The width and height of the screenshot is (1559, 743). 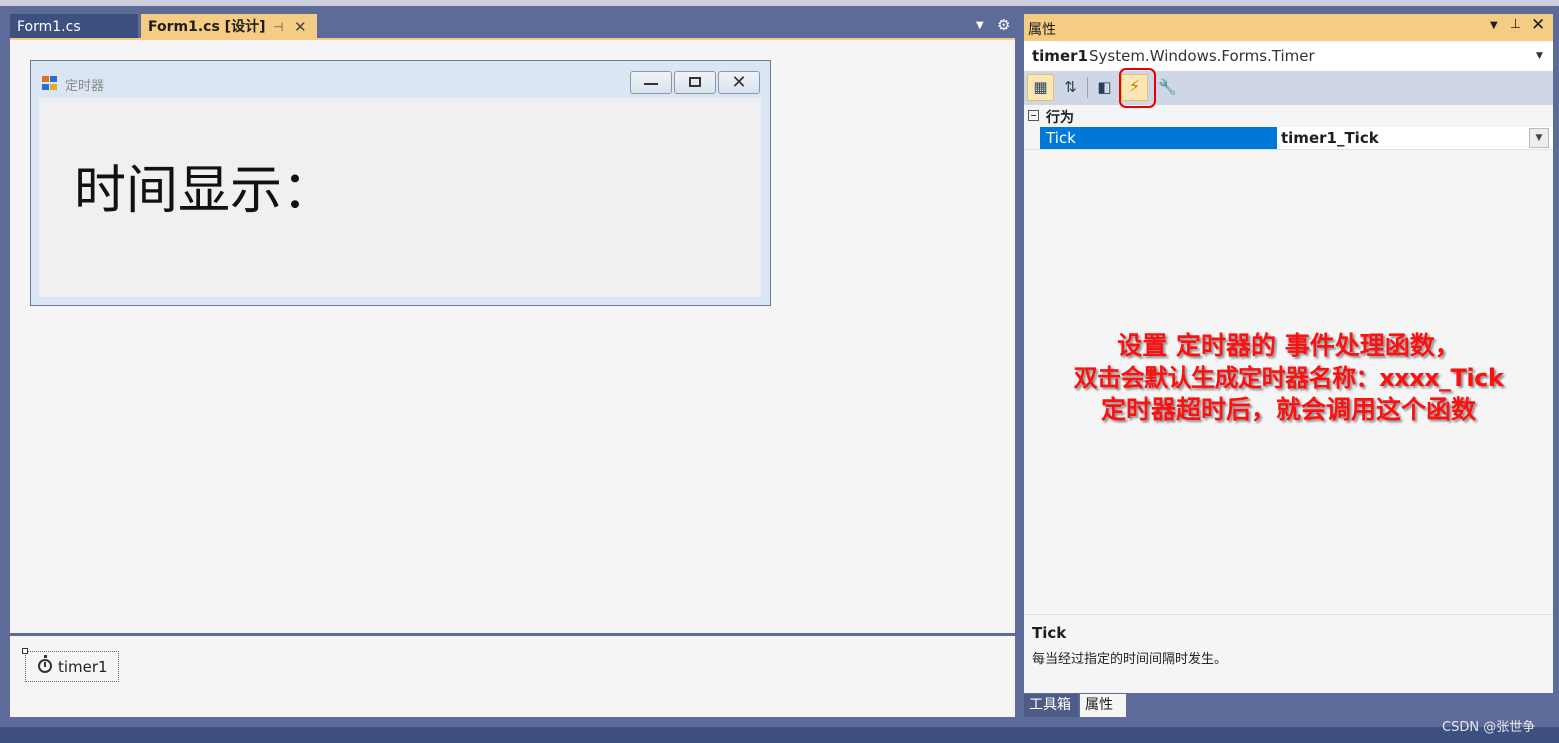 I want to click on alphabetical-button: ⇅, so click(x=1070, y=87).